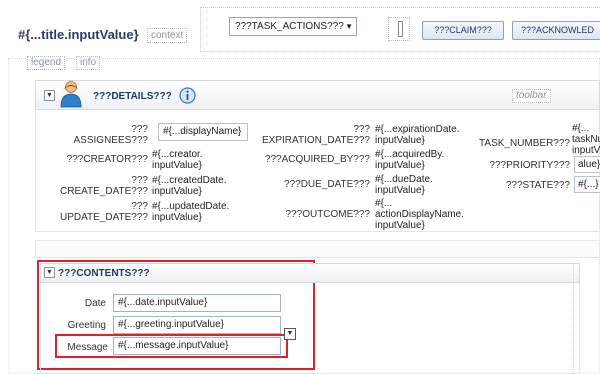 The width and height of the screenshot is (600, 374). What do you see at coordinates (417, 129) in the screenshot?
I see `expiration-date-value-line1: #{...expirationDate.` at bounding box center [417, 129].